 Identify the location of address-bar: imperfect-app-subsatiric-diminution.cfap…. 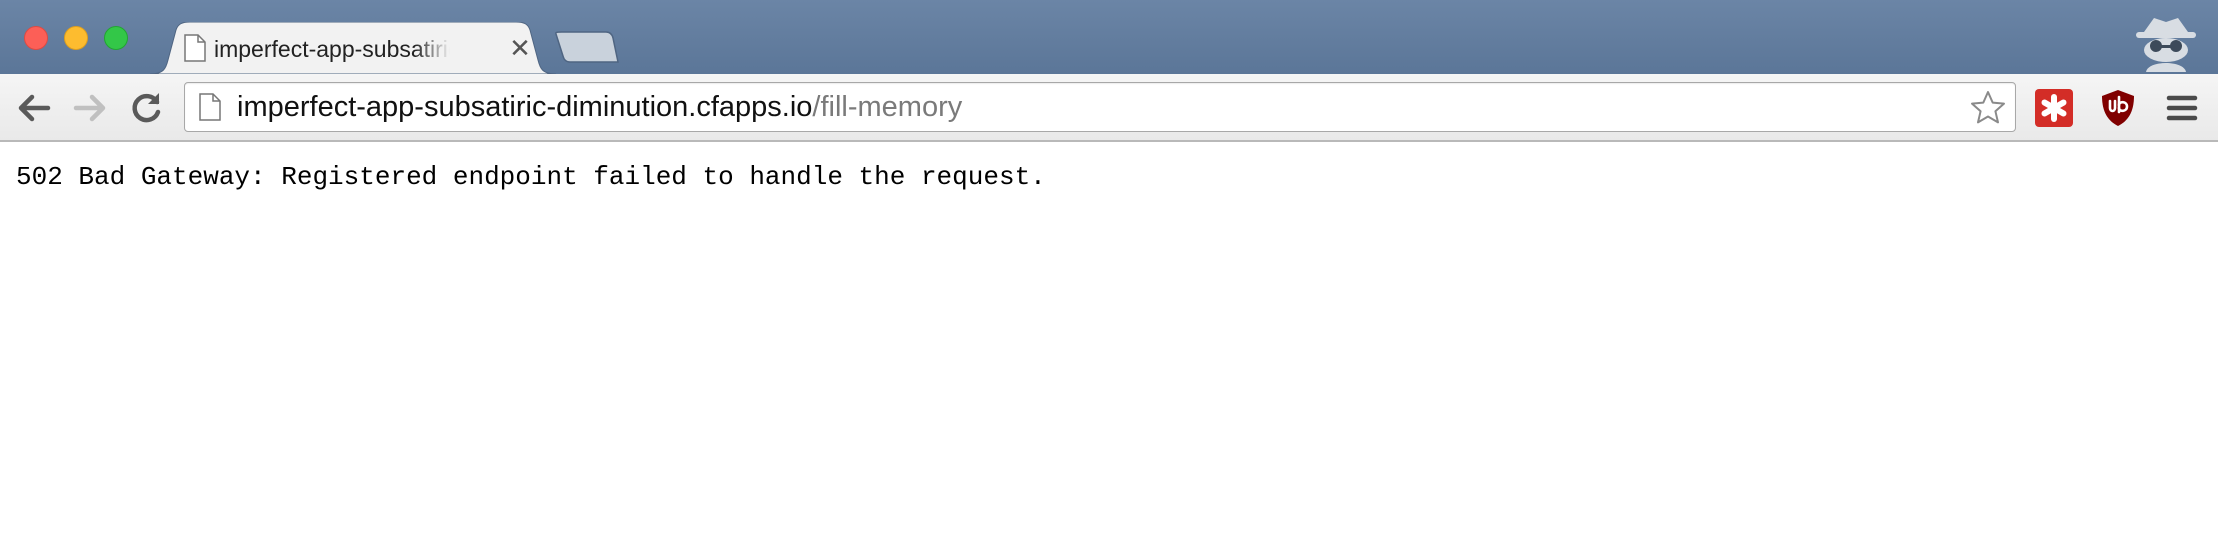
(1100, 107).